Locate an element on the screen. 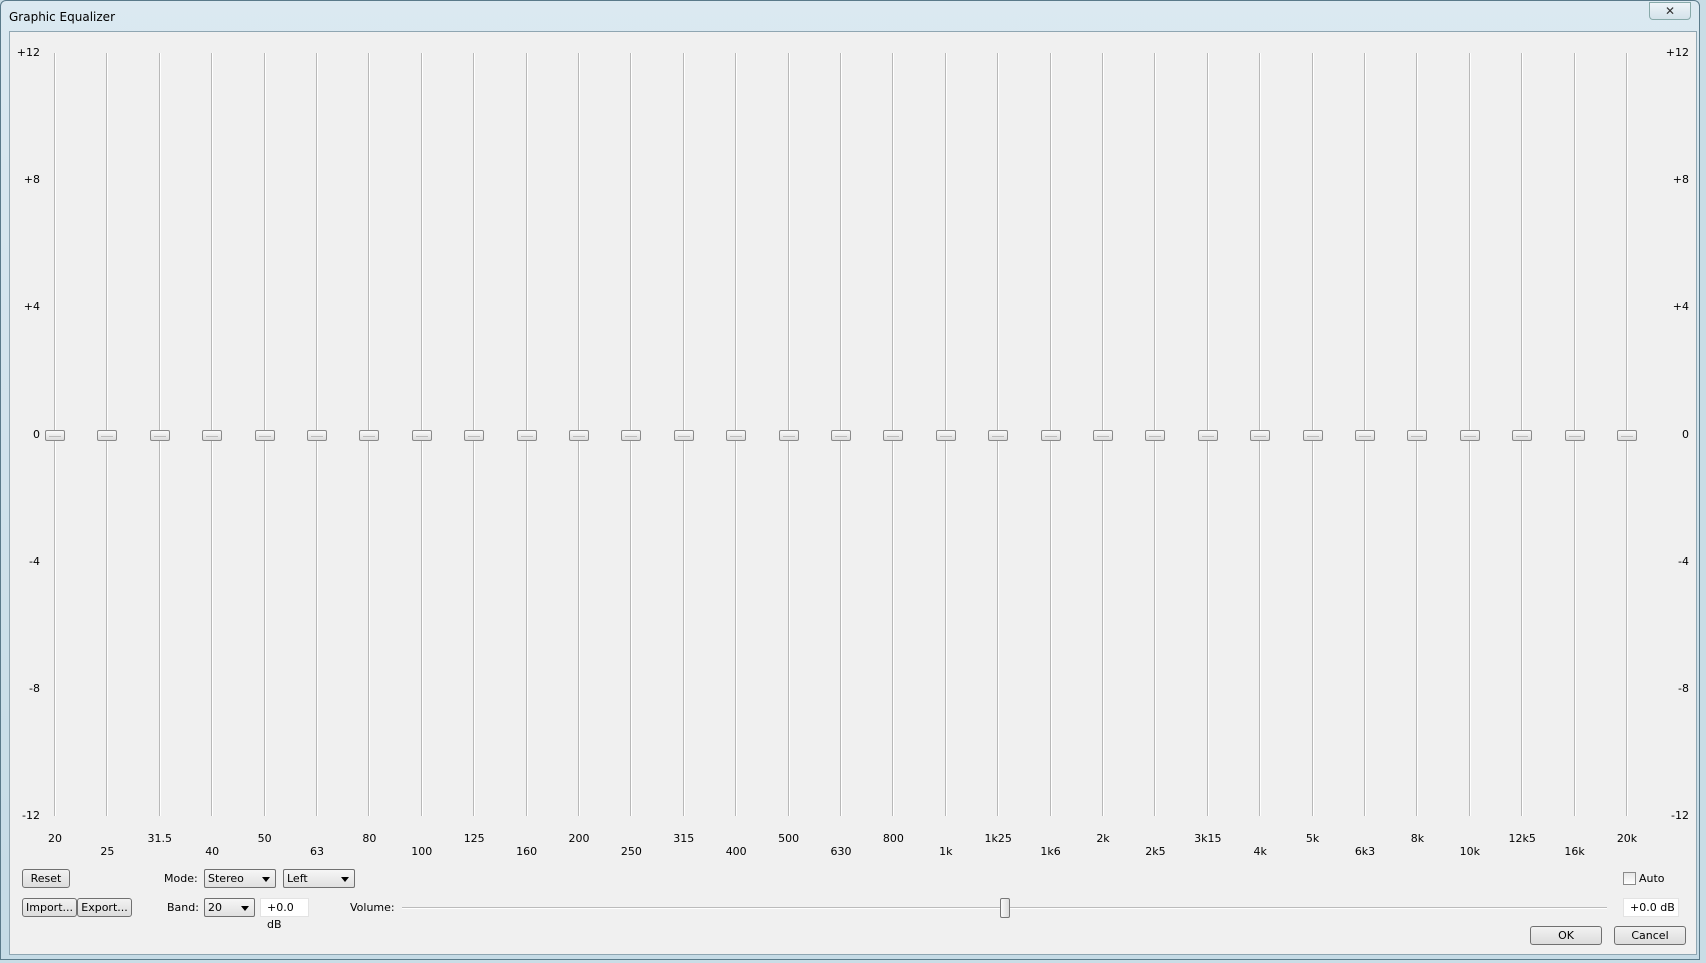 This screenshot has width=1706, height=963. band-label: 20 is located at coordinates (55, 838).